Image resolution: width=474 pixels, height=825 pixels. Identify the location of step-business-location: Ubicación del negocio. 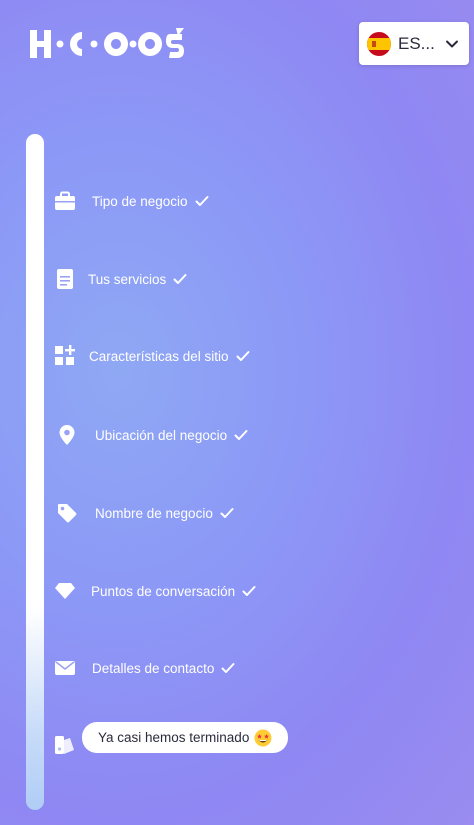
(151, 435).